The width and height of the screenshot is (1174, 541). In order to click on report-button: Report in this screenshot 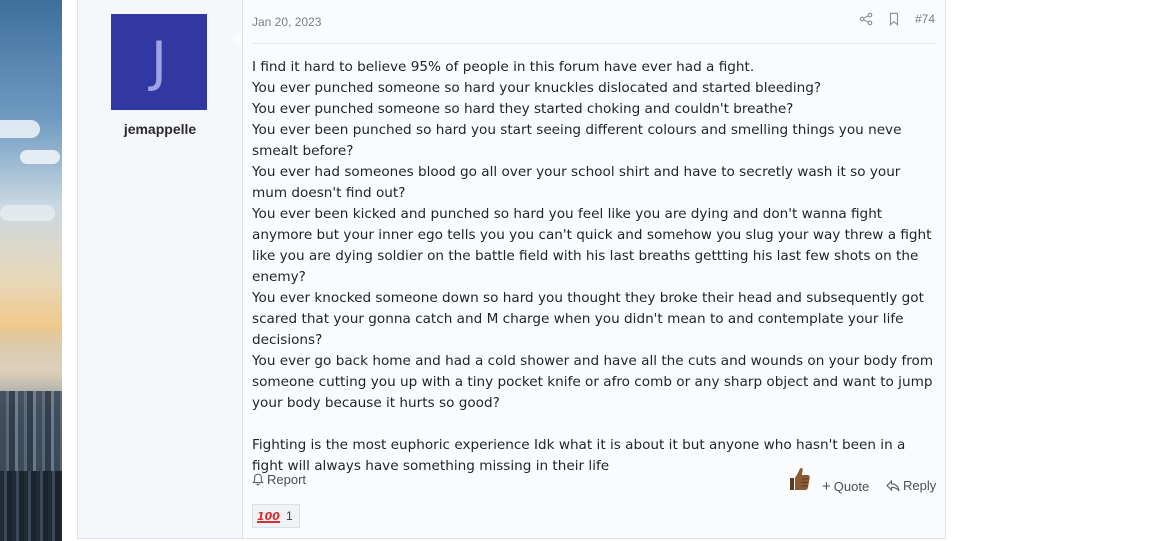, I will do `click(279, 479)`.